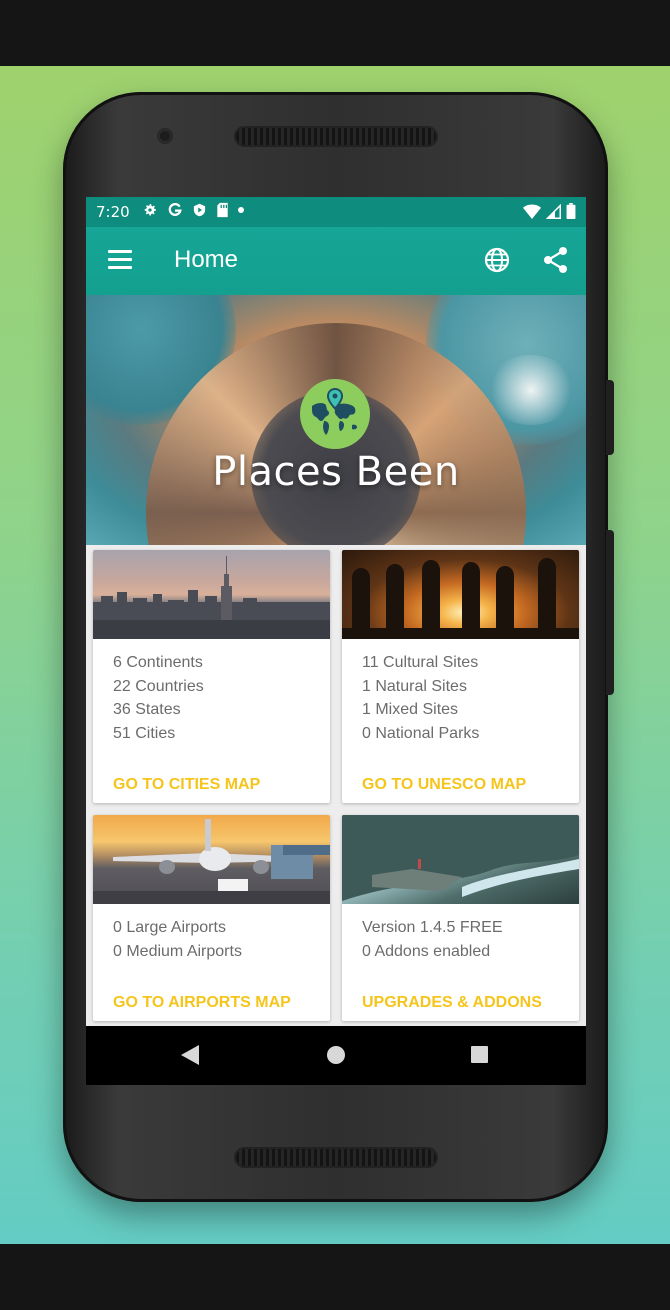 This screenshot has width=670, height=1310. Describe the element at coordinates (336, 261) in the screenshot. I see `app-bar: Home` at that location.